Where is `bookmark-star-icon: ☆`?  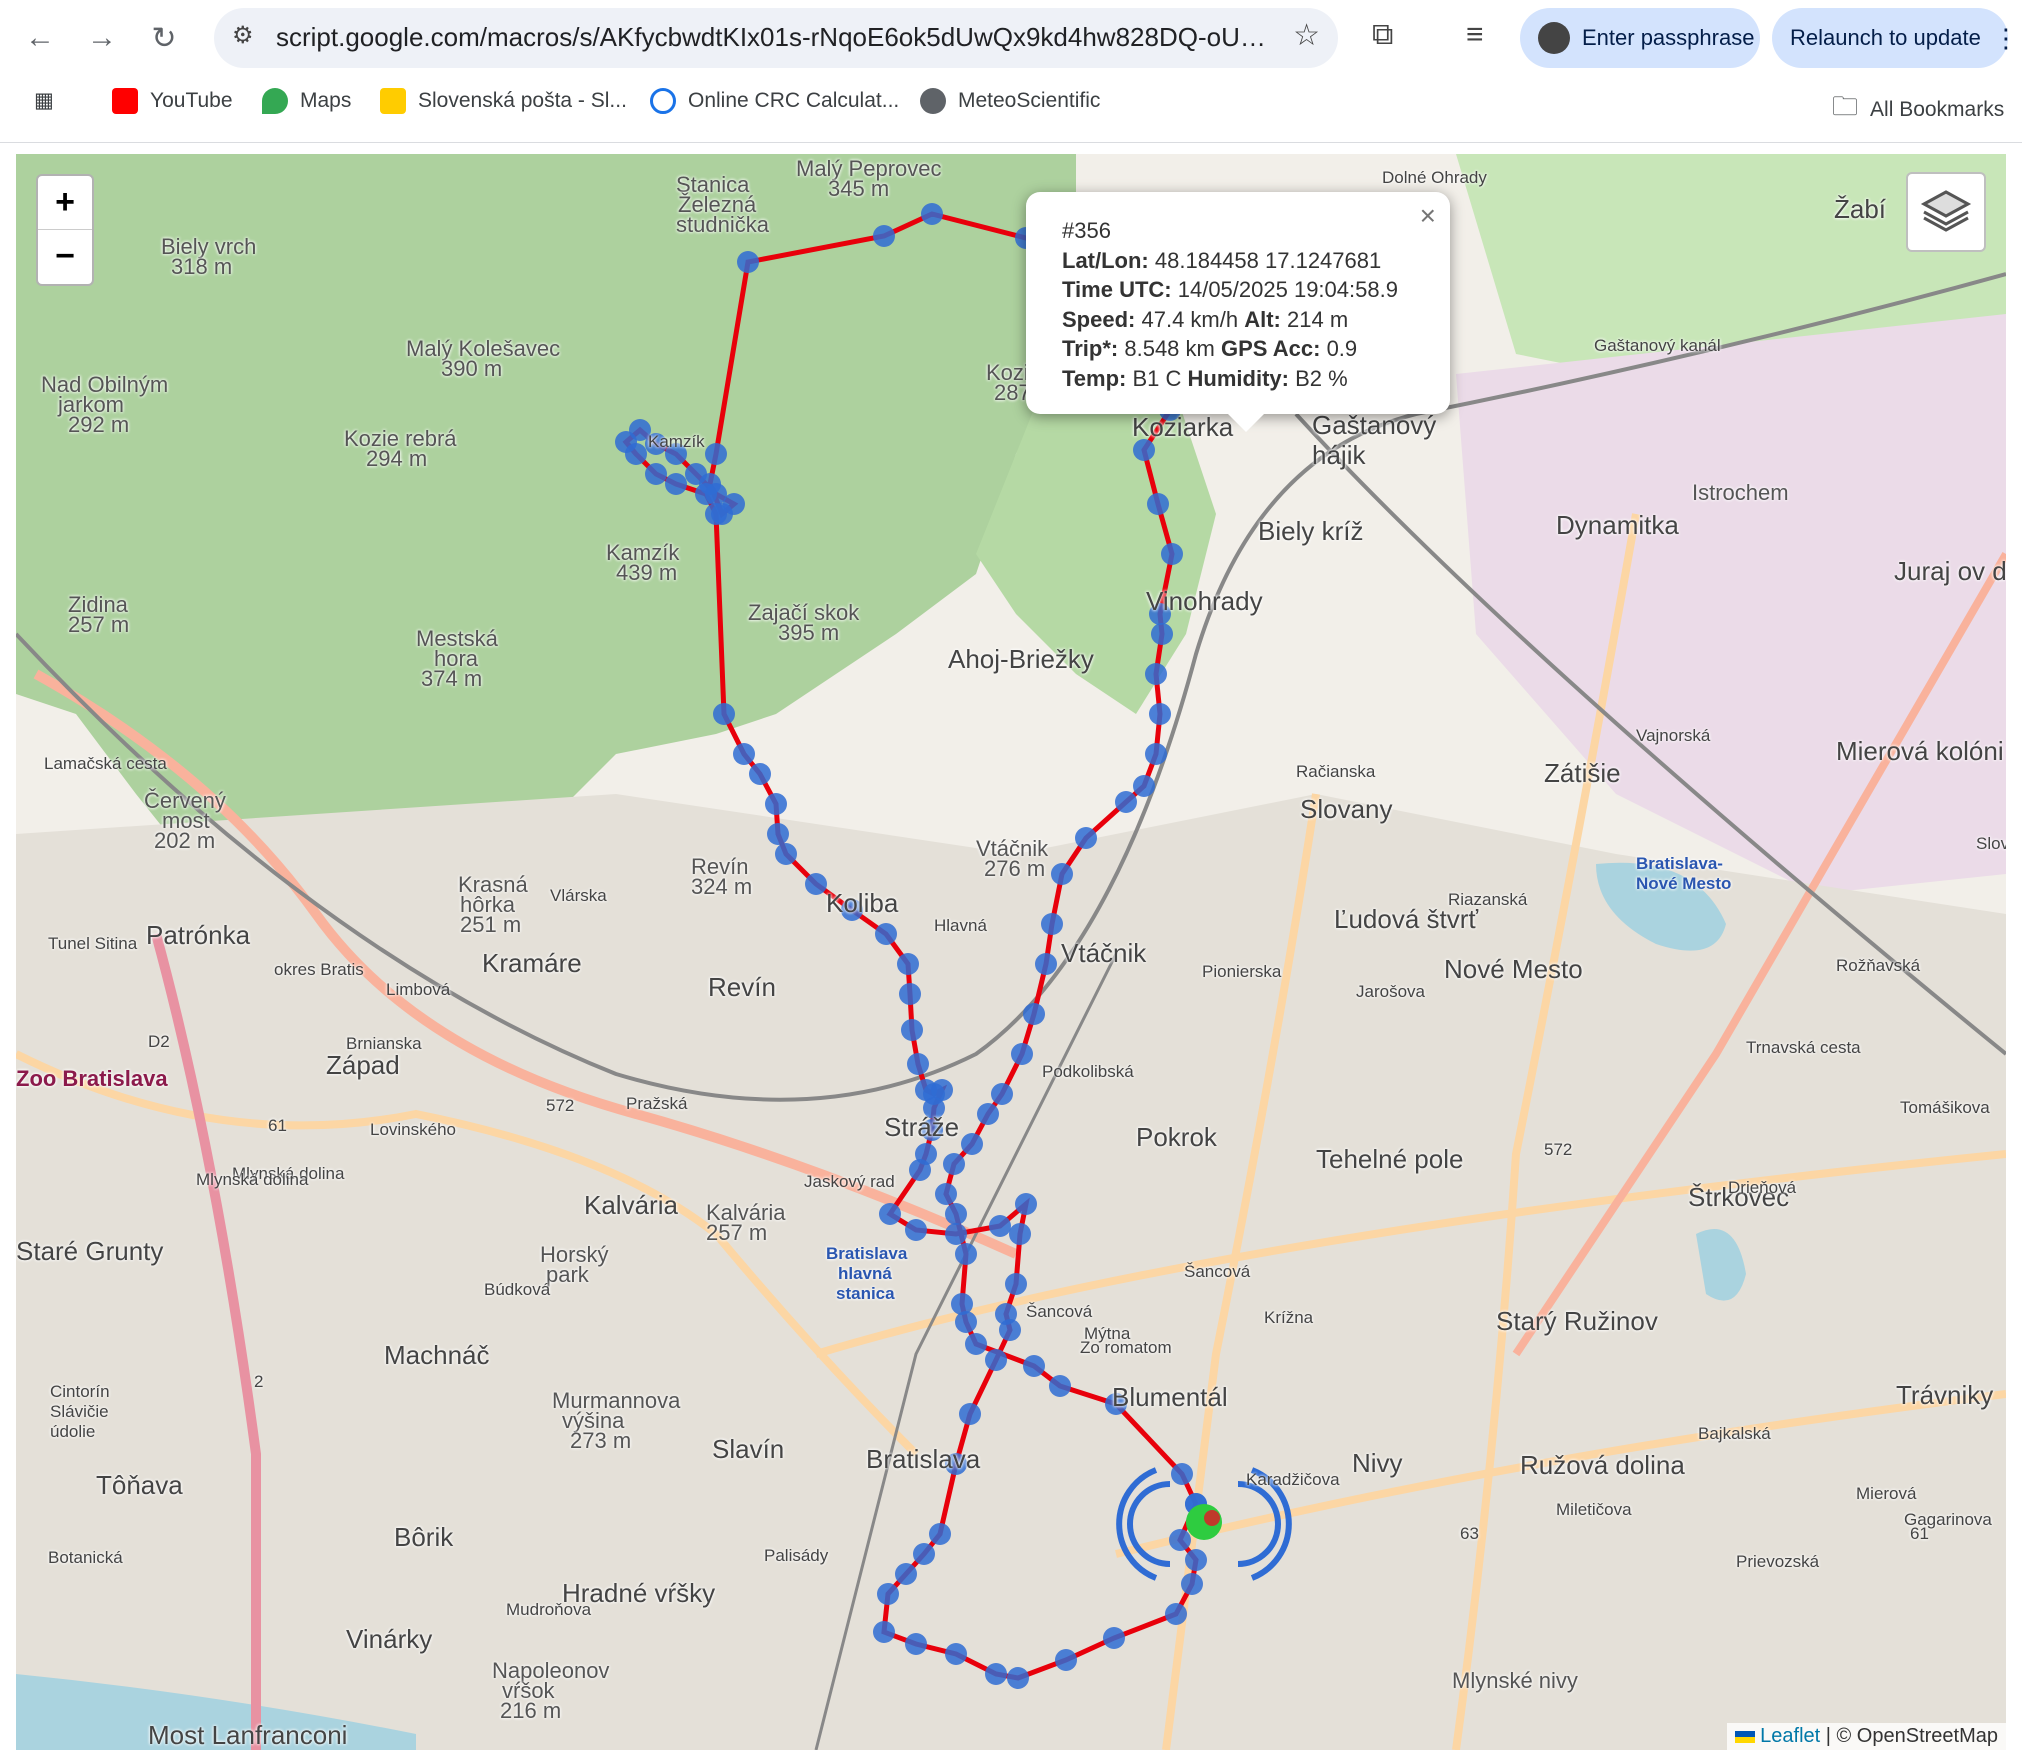 bookmark-star-icon: ☆ is located at coordinates (1306, 35).